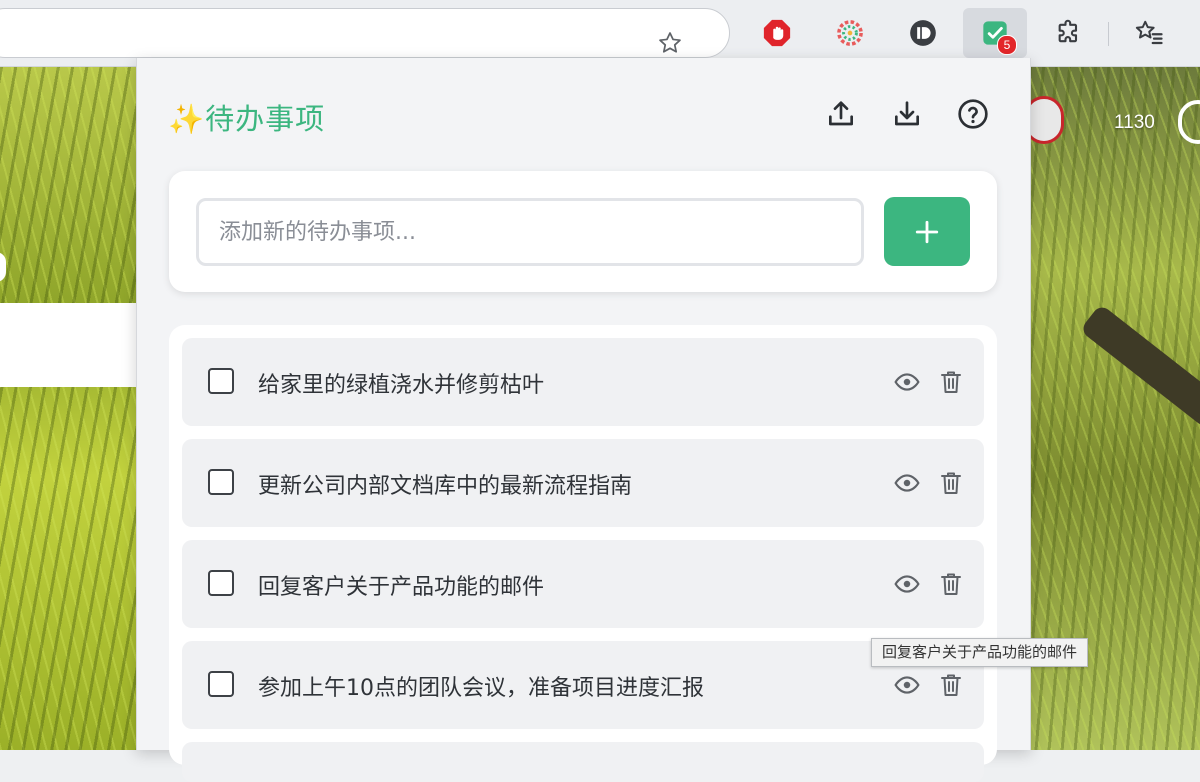 This screenshot has width=1200, height=782. What do you see at coordinates (670, 43) in the screenshot?
I see `bookmark-star-icon` at bounding box center [670, 43].